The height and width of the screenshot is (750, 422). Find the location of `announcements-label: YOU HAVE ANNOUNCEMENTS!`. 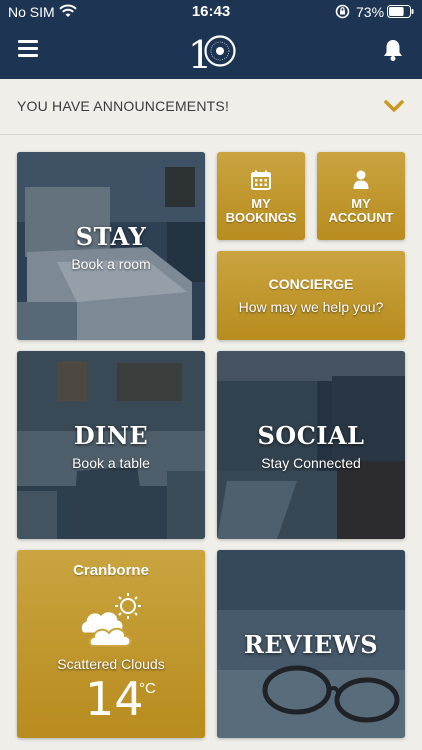

announcements-label: YOU HAVE ANNOUNCEMENTS! is located at coordinates (123, 106).